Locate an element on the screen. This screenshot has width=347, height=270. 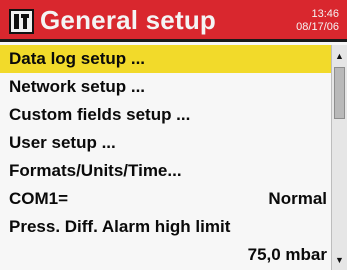
vertical-scrollbar: ▲ ▼ is located at coordinates (339, 157).